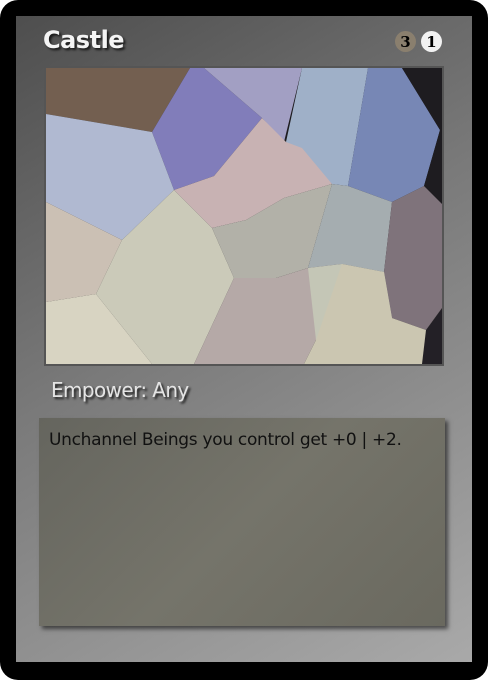  What do you see at coordinates (418, 41) in the screenshot?
I see `mana-cost: 3 1` at bounding box center [418, 41].